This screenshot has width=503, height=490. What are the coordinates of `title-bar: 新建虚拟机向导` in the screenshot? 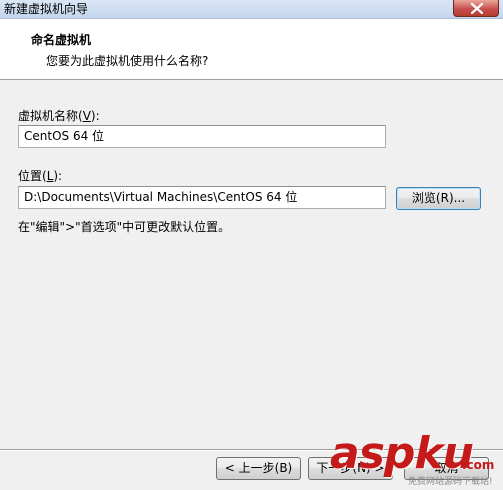 It's located at (251, 9).